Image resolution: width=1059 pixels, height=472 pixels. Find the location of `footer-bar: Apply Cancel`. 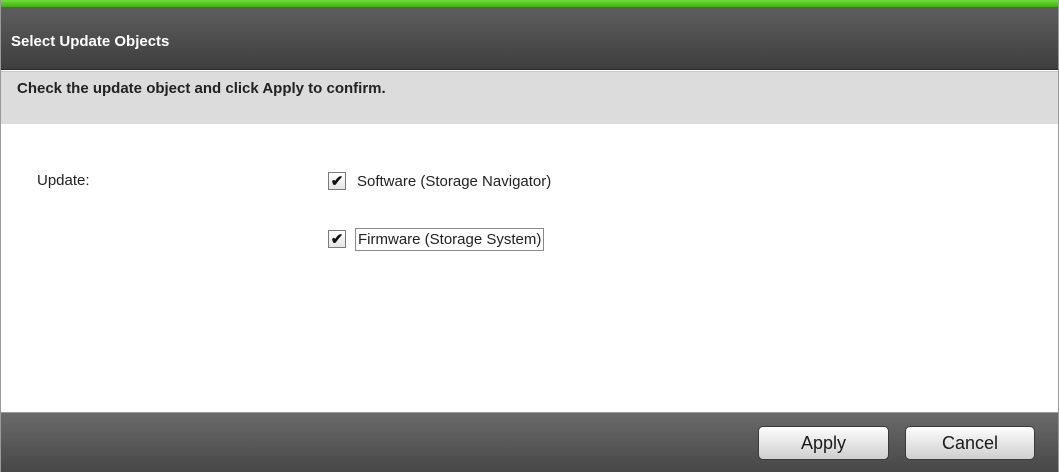

footer-bar: Apply Cancel is located at coordinates (529, 442).